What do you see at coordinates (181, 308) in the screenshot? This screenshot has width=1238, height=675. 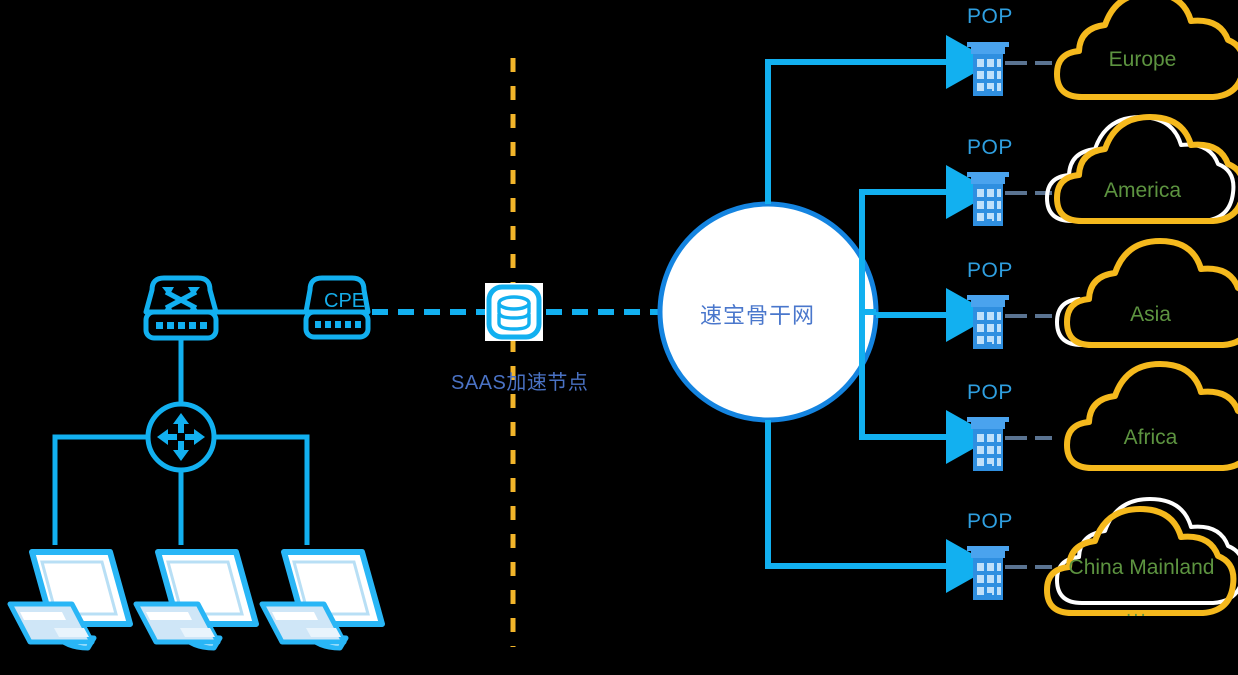 I see `switch-icon` at bounding box center [181, 308].